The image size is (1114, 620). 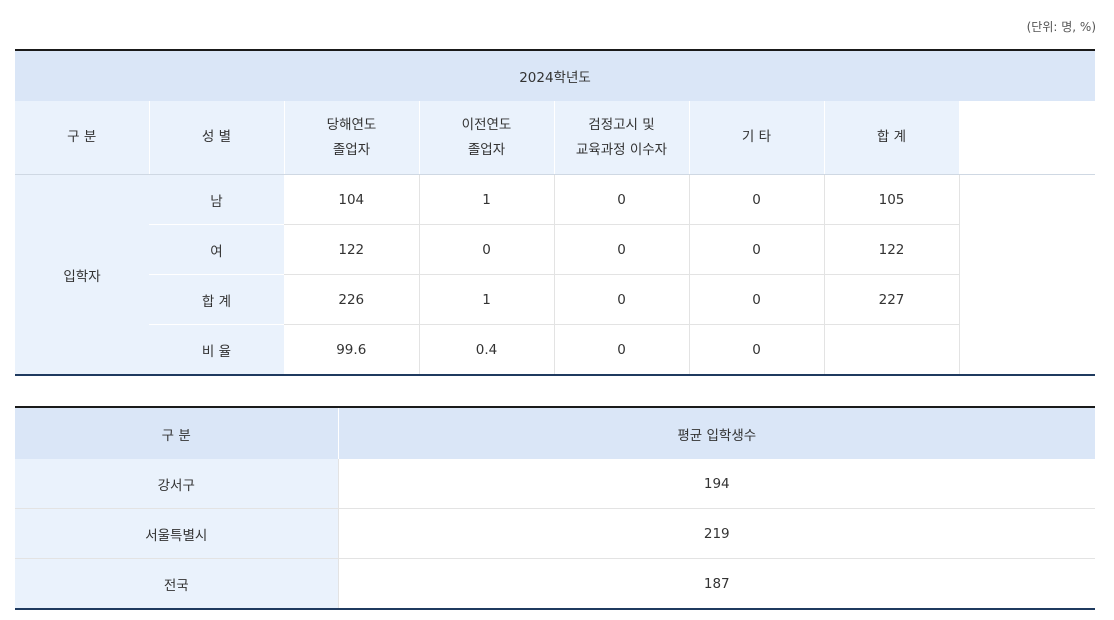 What do you see at coordinates (217, 138) in the screenshot?
I see `header-gender: 성 별` at bounding box center [217, 138].